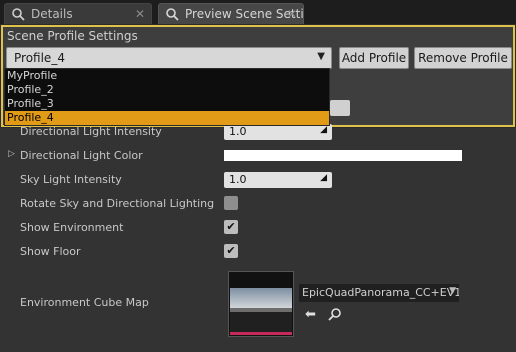 The height and width of the screenshot is (352, 516). I want to click on show-environment-label: Show Environment, so click(72, 227).